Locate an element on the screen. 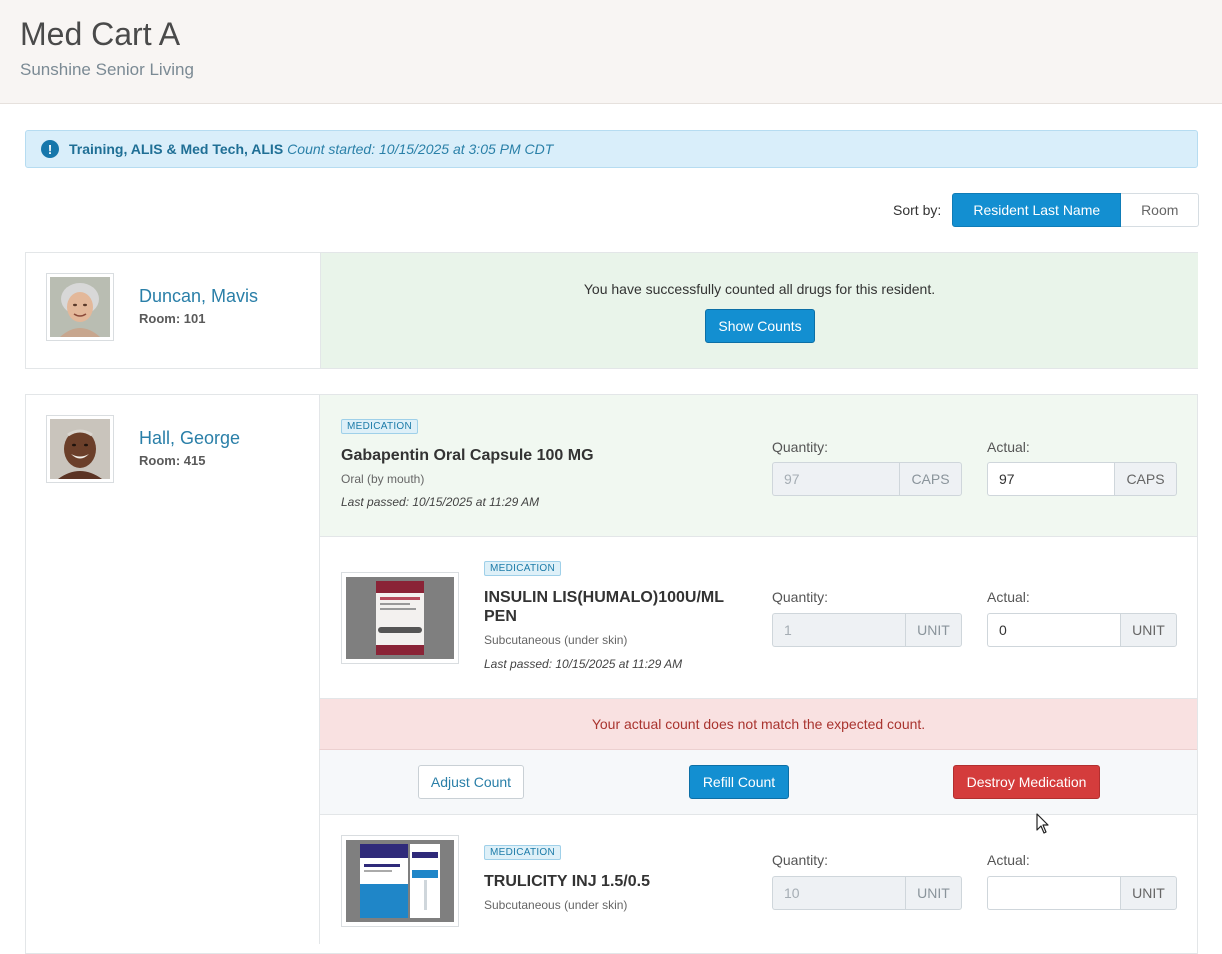 Image resolution: width=1222 pixels, height=954 pixels. actual-unit: CAPS is located at coordinates (1145, 479).